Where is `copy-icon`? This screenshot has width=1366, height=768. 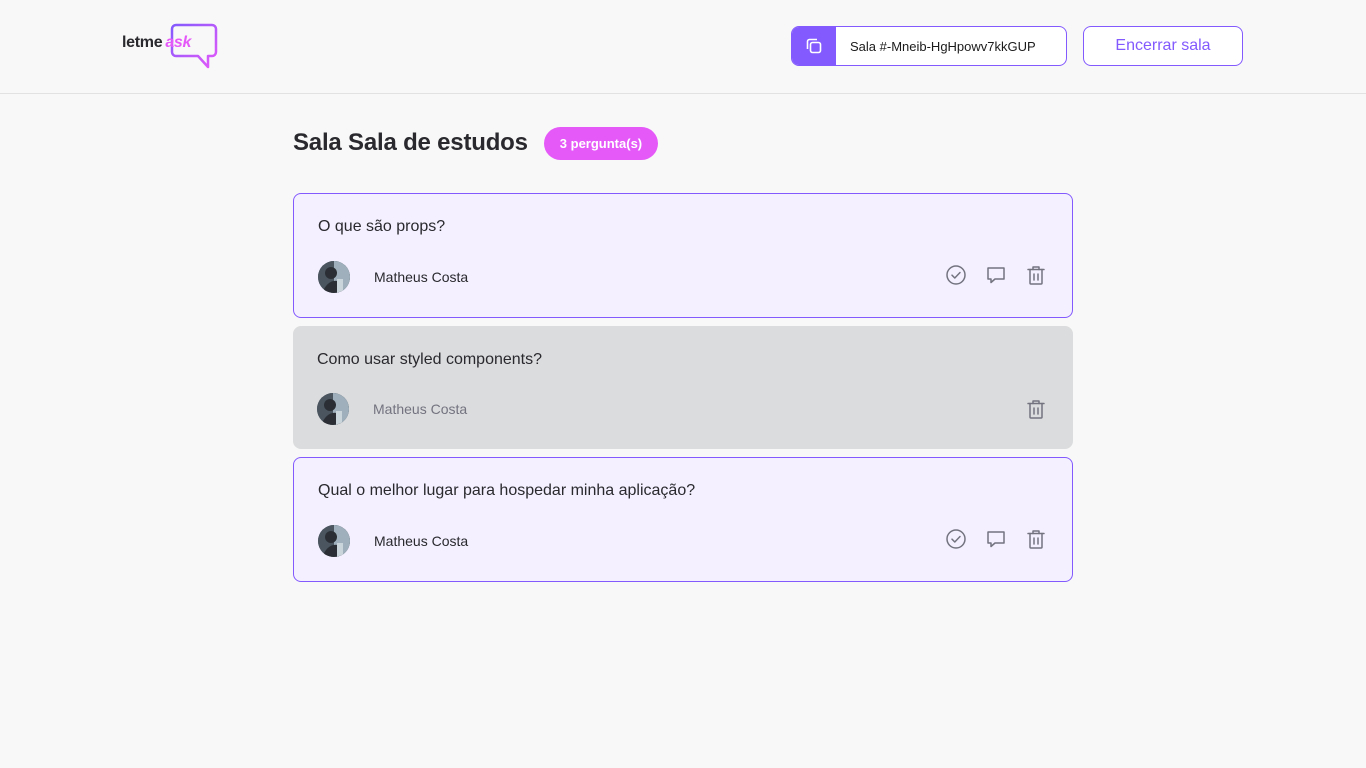
copy-icon is located at coordinates (814, 46).